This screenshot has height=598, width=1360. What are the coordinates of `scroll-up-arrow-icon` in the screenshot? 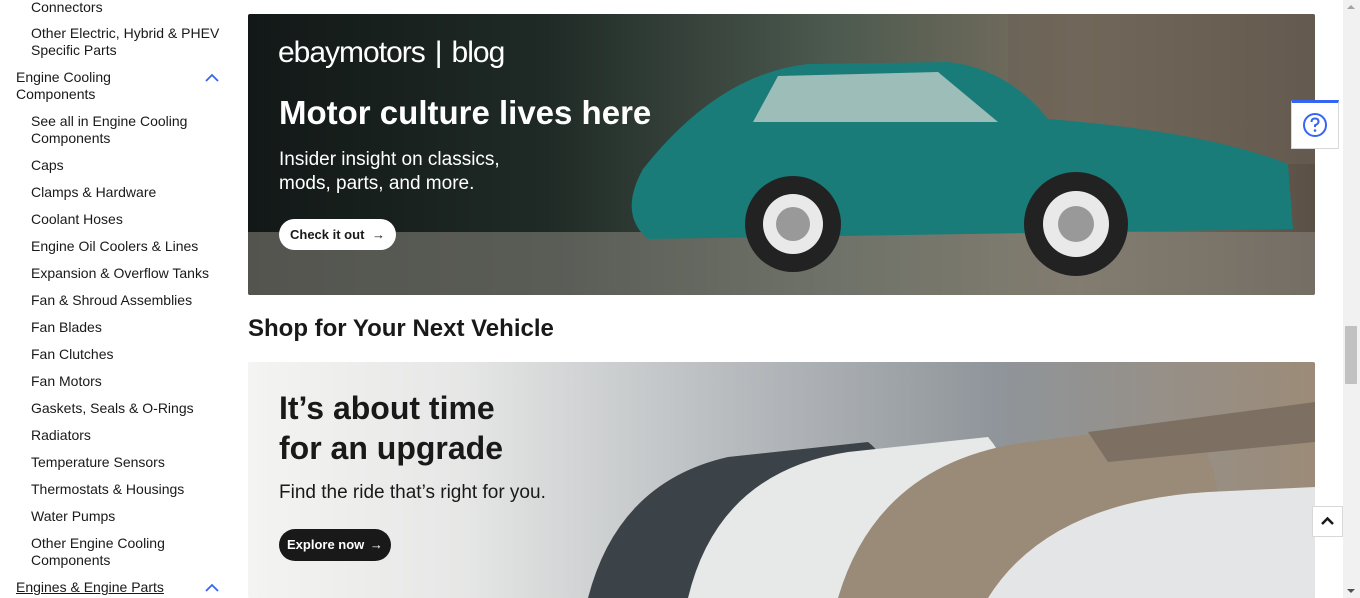 It's located at (1351, 7).